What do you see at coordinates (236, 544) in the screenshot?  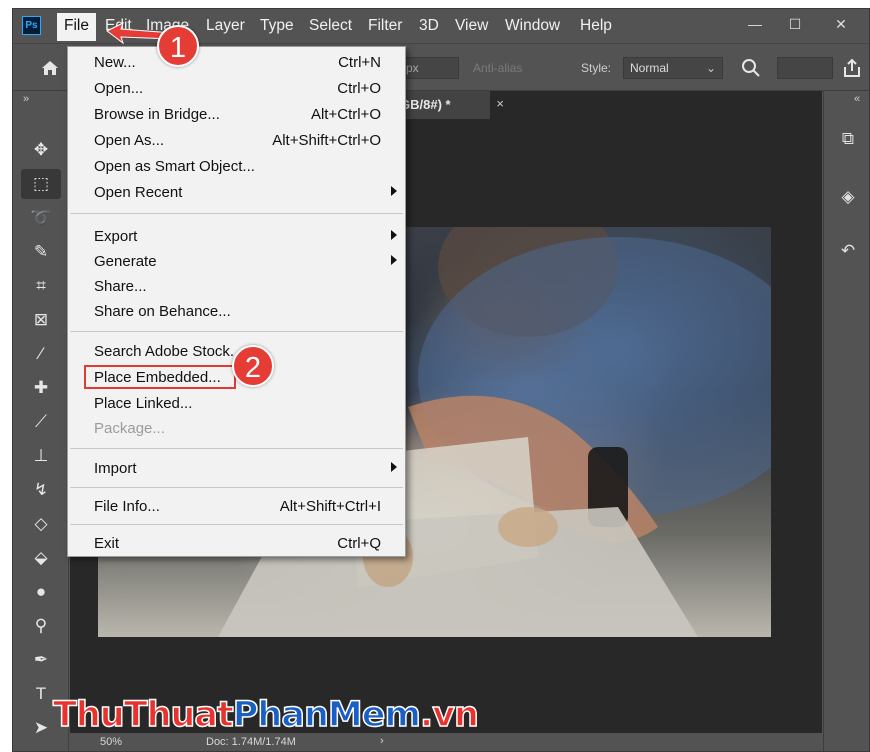 I see `menu-item-exit: Exit Ctrl+Q` at bounding box center [236, 544].